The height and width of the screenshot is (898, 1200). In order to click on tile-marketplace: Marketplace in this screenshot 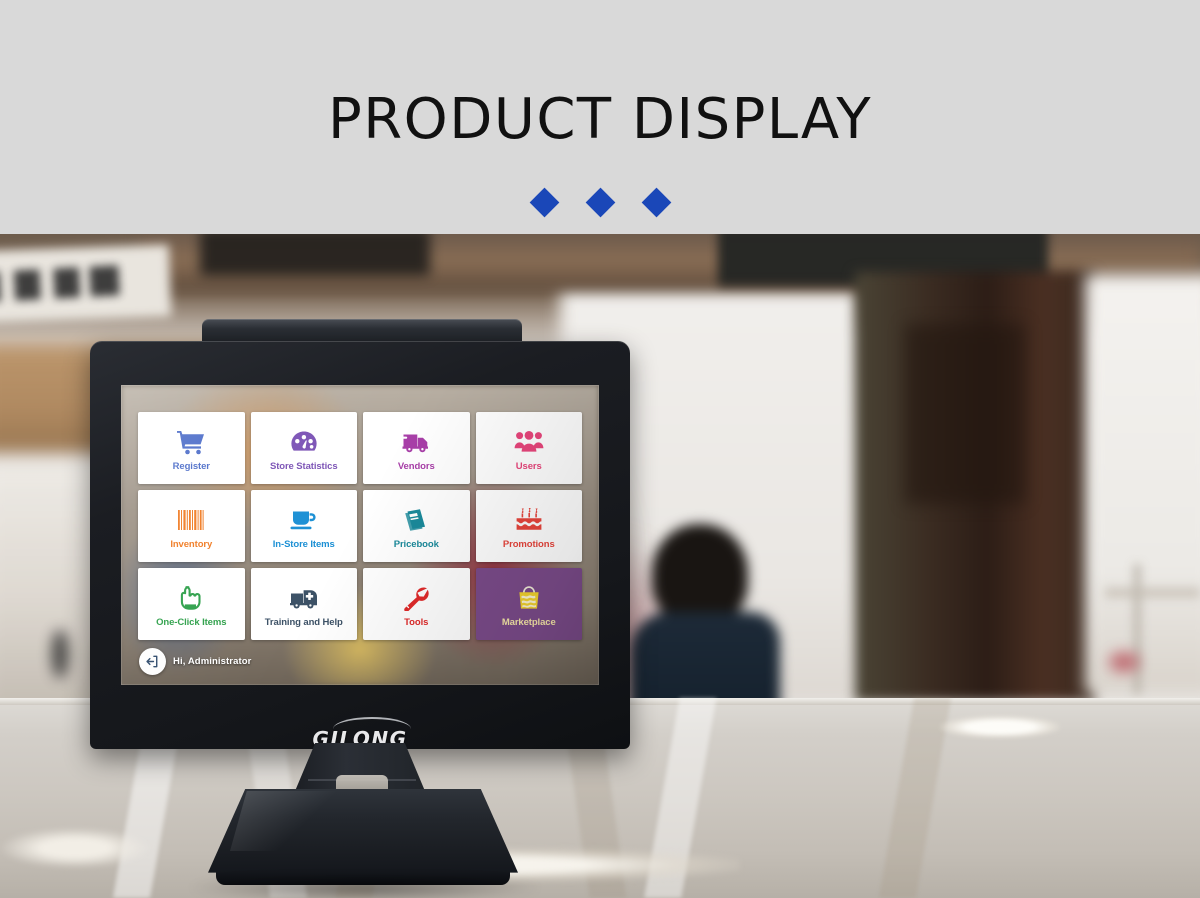, I will do `click(528, 604)`.